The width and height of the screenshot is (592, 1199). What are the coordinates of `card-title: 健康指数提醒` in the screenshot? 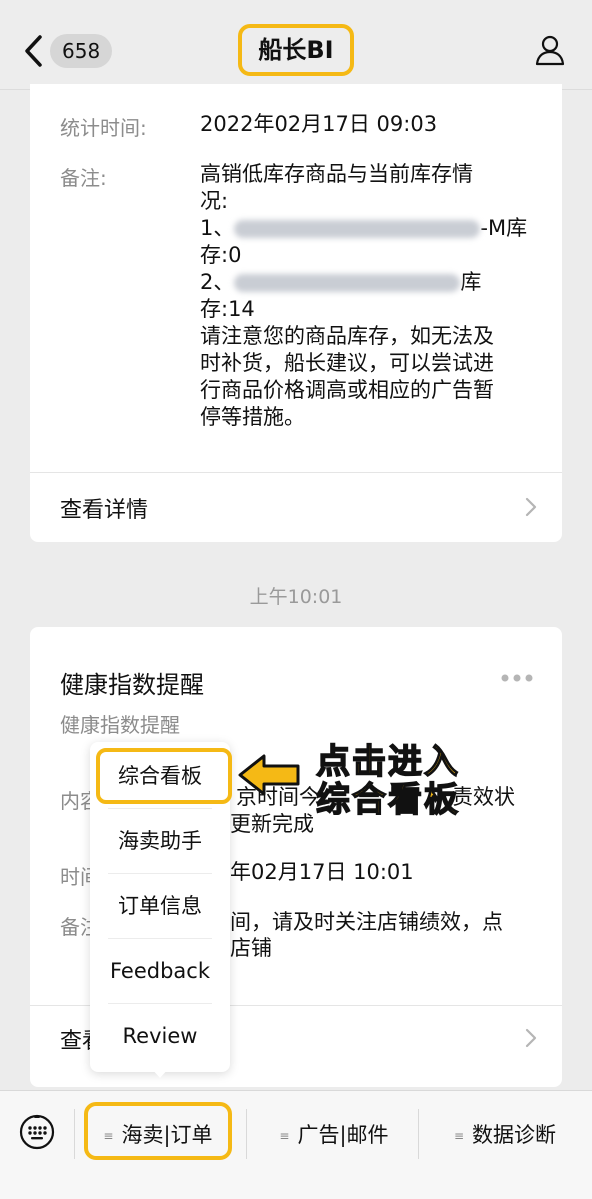 It's located at (132, 685).